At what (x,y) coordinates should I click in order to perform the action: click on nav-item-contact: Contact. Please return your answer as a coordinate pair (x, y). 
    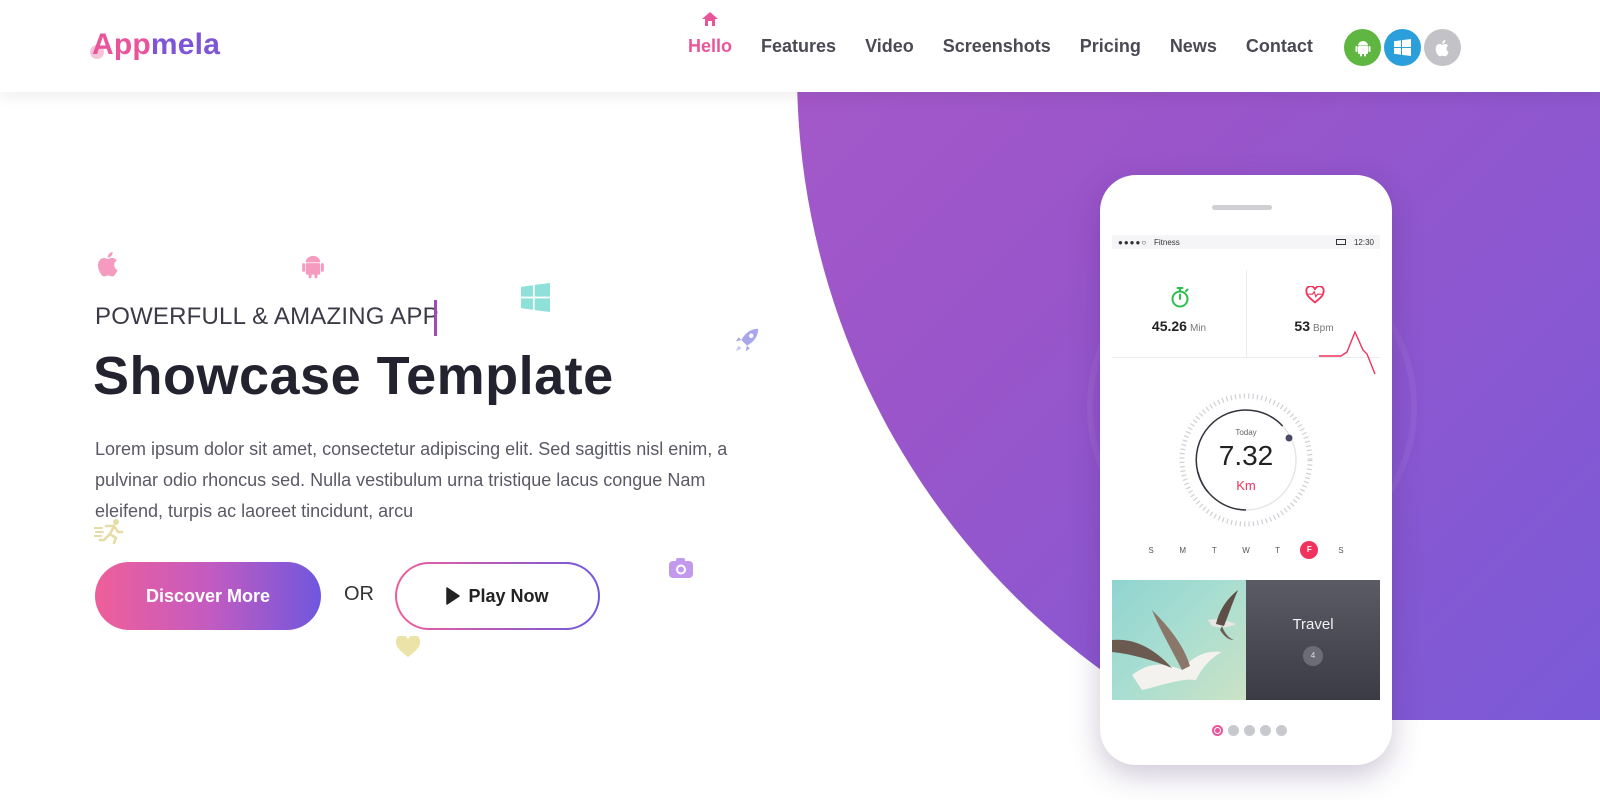
    Looking at the image, I should click on (1279, 46).